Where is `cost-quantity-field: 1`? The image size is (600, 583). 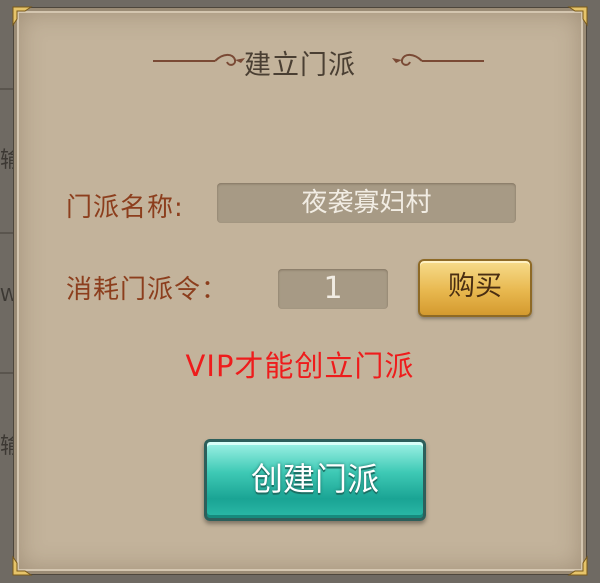
cost-quantity-field: 1 is located at coordinates (333, 289).